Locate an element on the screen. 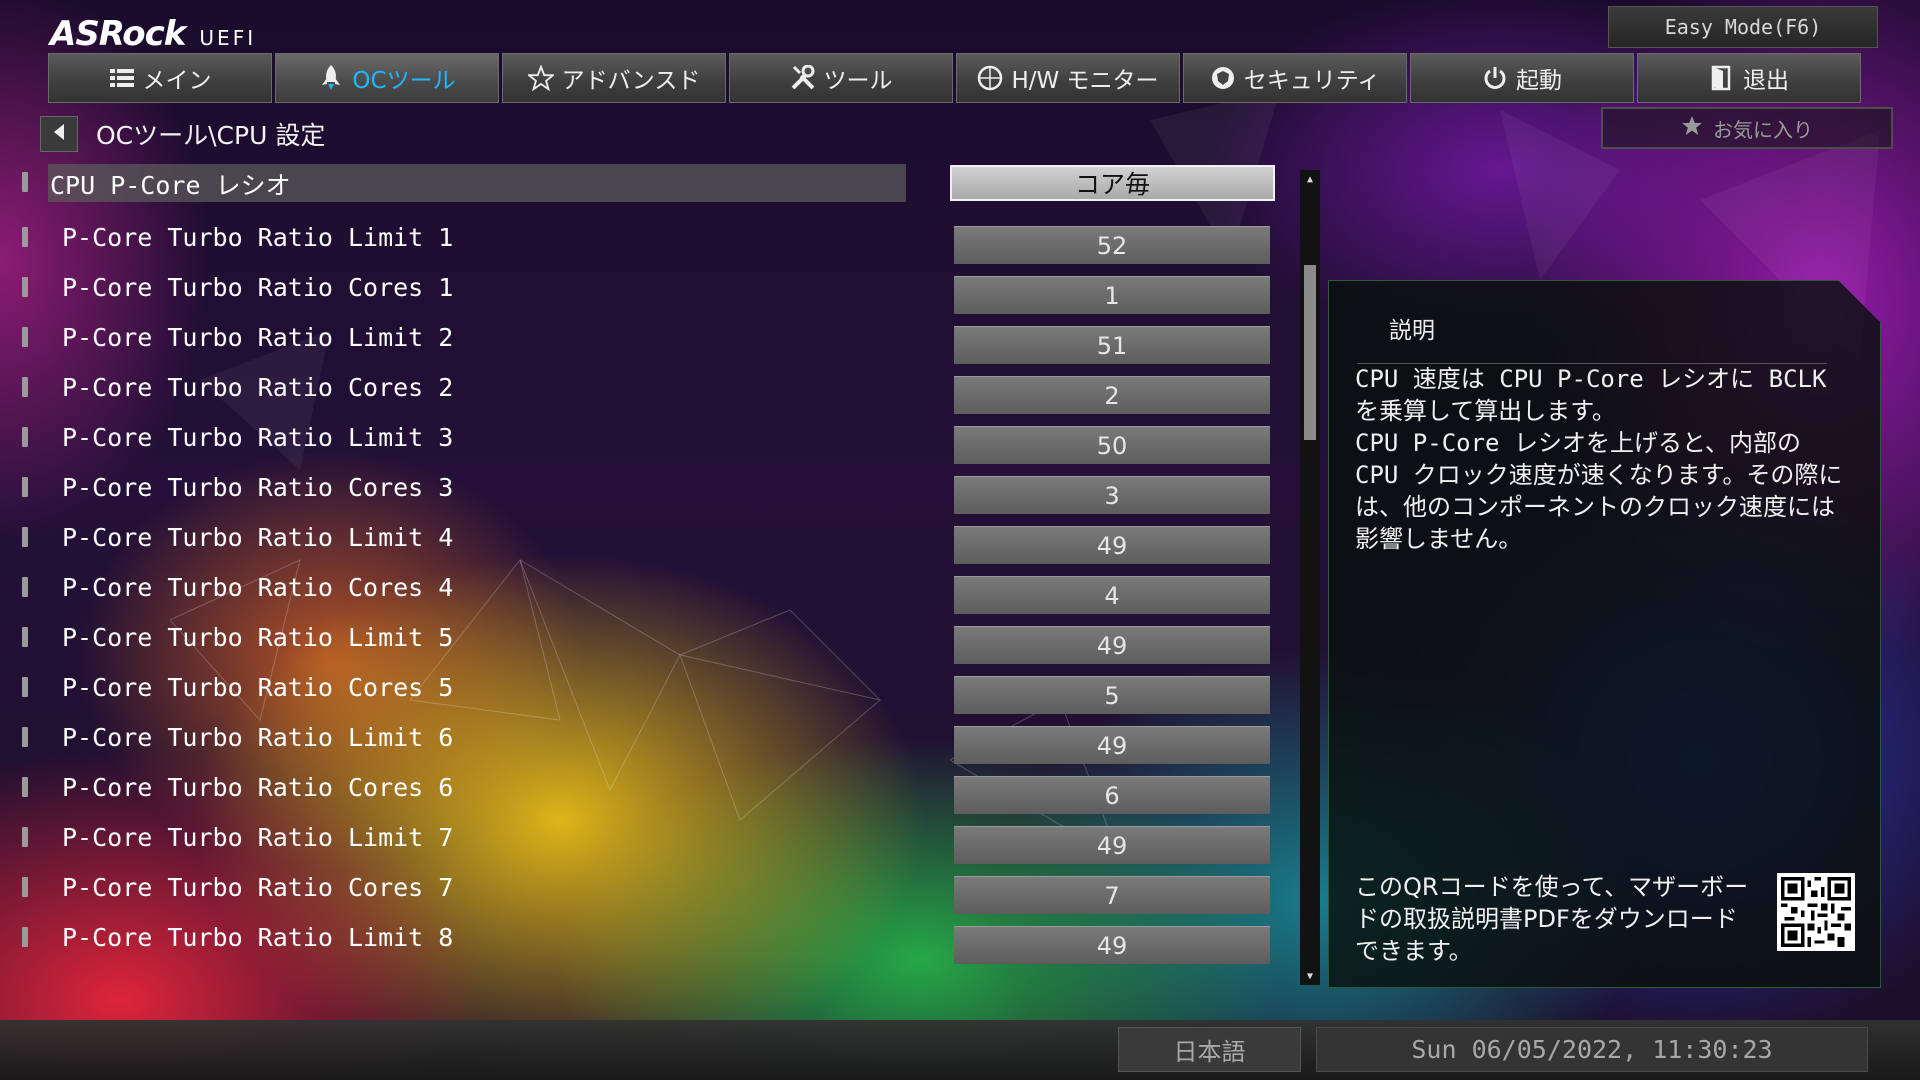  star-icon is located at coordinates (1692, 128).